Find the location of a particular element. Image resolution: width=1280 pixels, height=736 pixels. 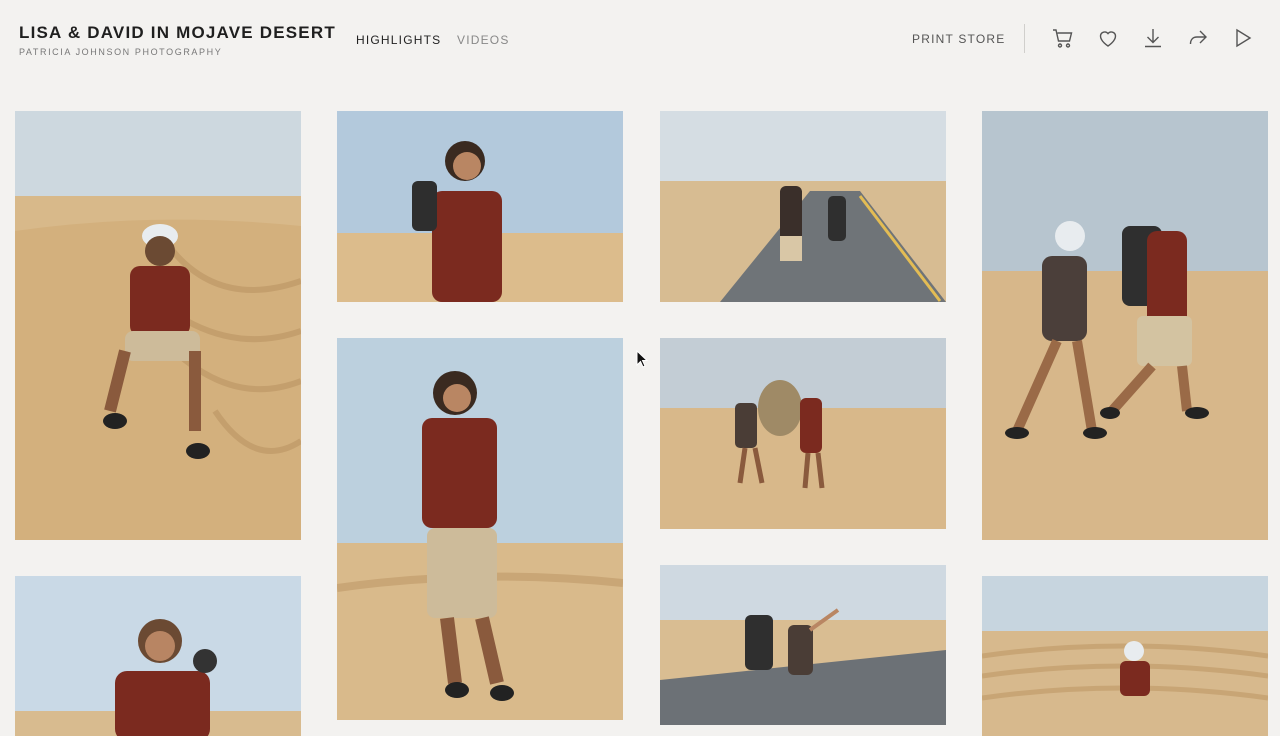

photo-man-walking-dune is located at coordinates (480, 529).